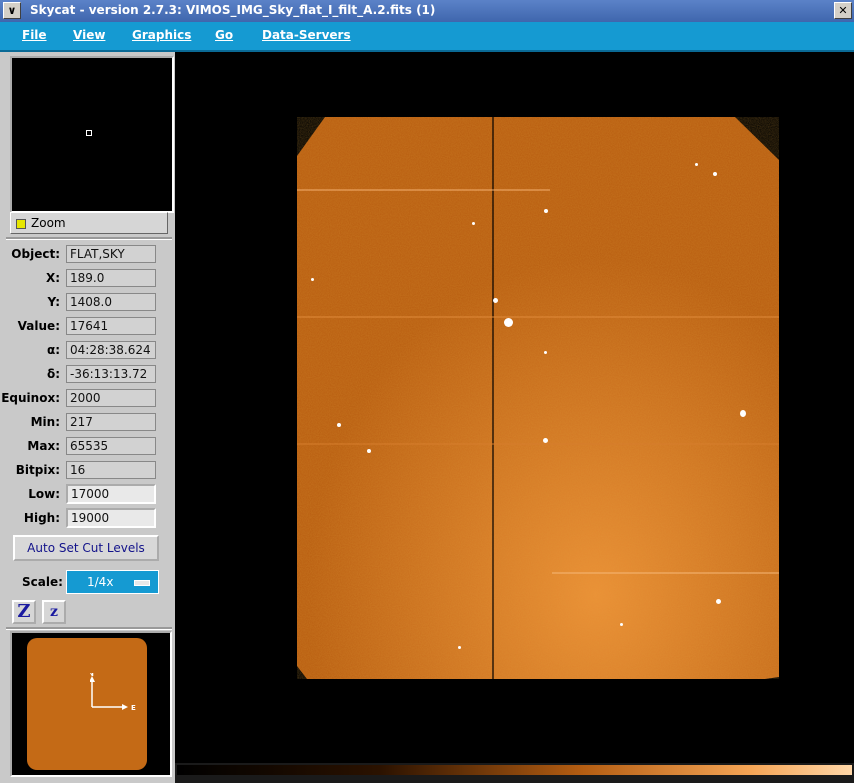 Image resolution: width=854 pixels, height=783 pixels. I want to click on compass-icon: N E, so click(113, 692).